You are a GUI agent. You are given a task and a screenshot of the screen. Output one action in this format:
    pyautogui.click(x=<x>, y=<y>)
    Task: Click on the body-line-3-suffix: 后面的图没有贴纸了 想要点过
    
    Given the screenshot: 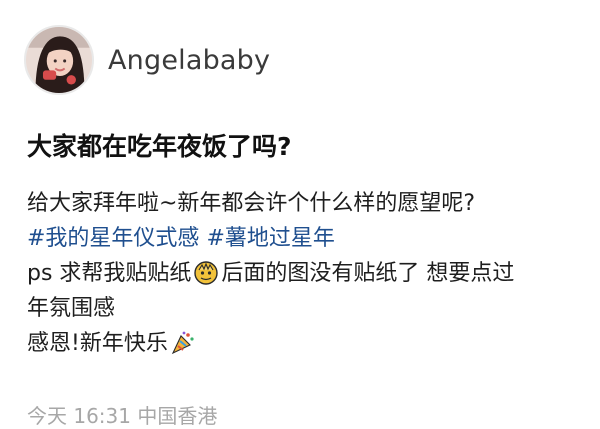 What is the action you would take?
    pyautogui.click(x=368, y=273)
    